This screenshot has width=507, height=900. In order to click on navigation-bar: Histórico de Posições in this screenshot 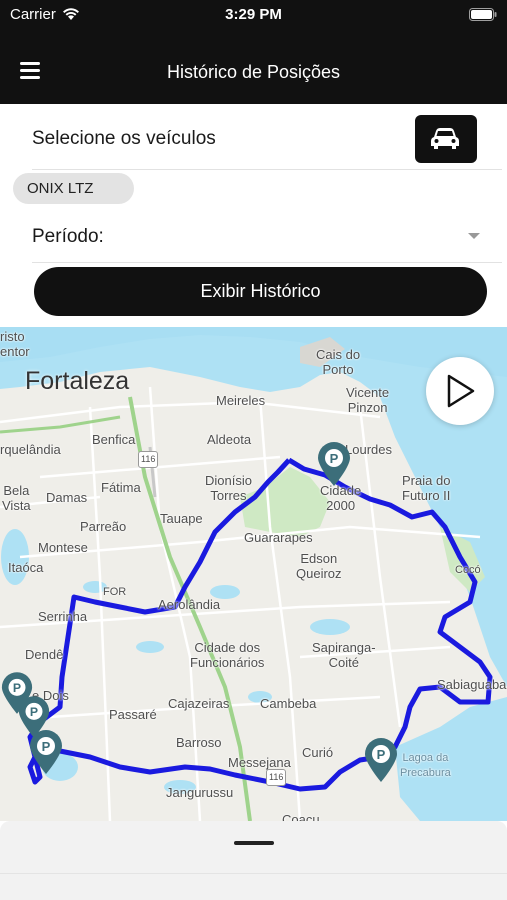, I will do `click(253, 72)`.